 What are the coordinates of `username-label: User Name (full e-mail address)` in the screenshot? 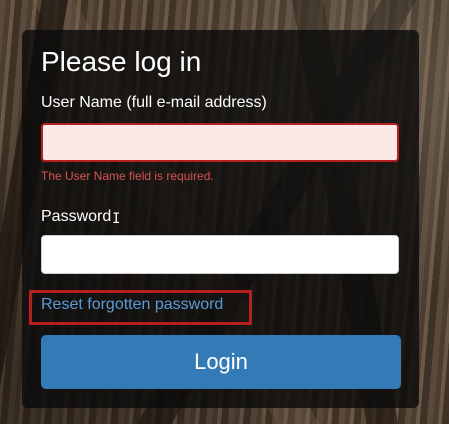 It's located at (154, 102).